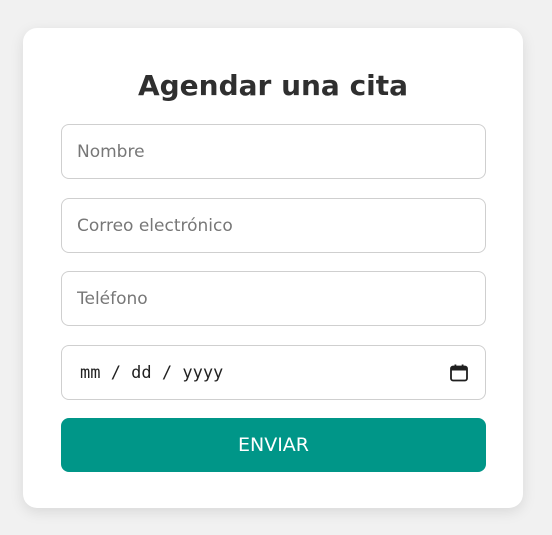  What do you see at coordinates (273, 372) in the screenshot?
I see `date-input: mm / dd / yyyy` at bounding box center [273, 372].